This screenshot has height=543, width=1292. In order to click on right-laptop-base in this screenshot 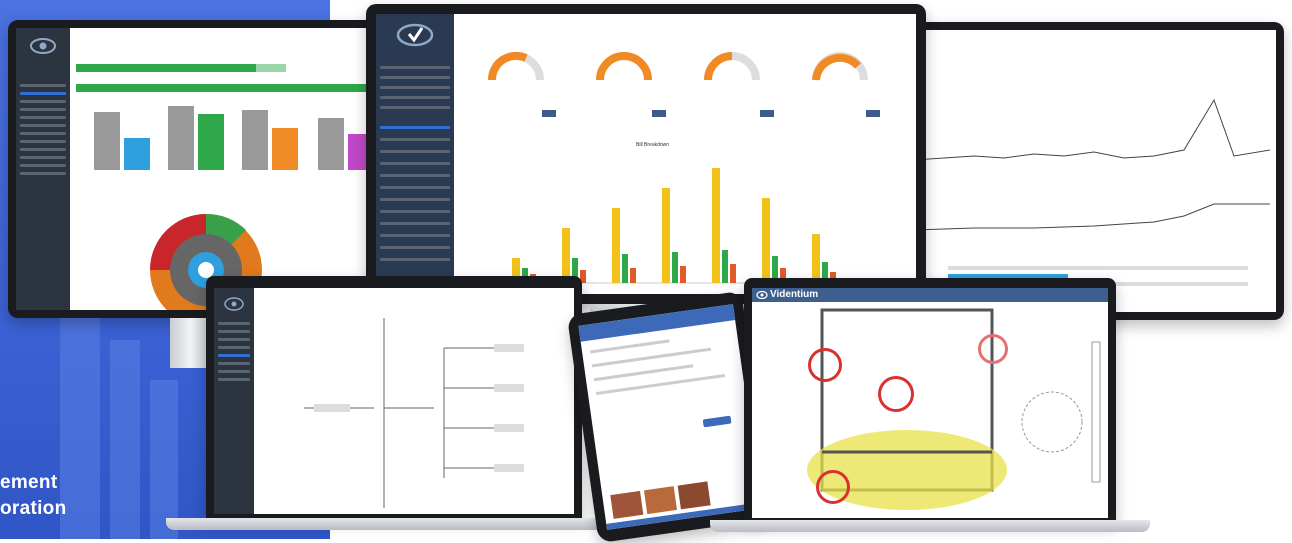, I will do `click(930, 526)`.